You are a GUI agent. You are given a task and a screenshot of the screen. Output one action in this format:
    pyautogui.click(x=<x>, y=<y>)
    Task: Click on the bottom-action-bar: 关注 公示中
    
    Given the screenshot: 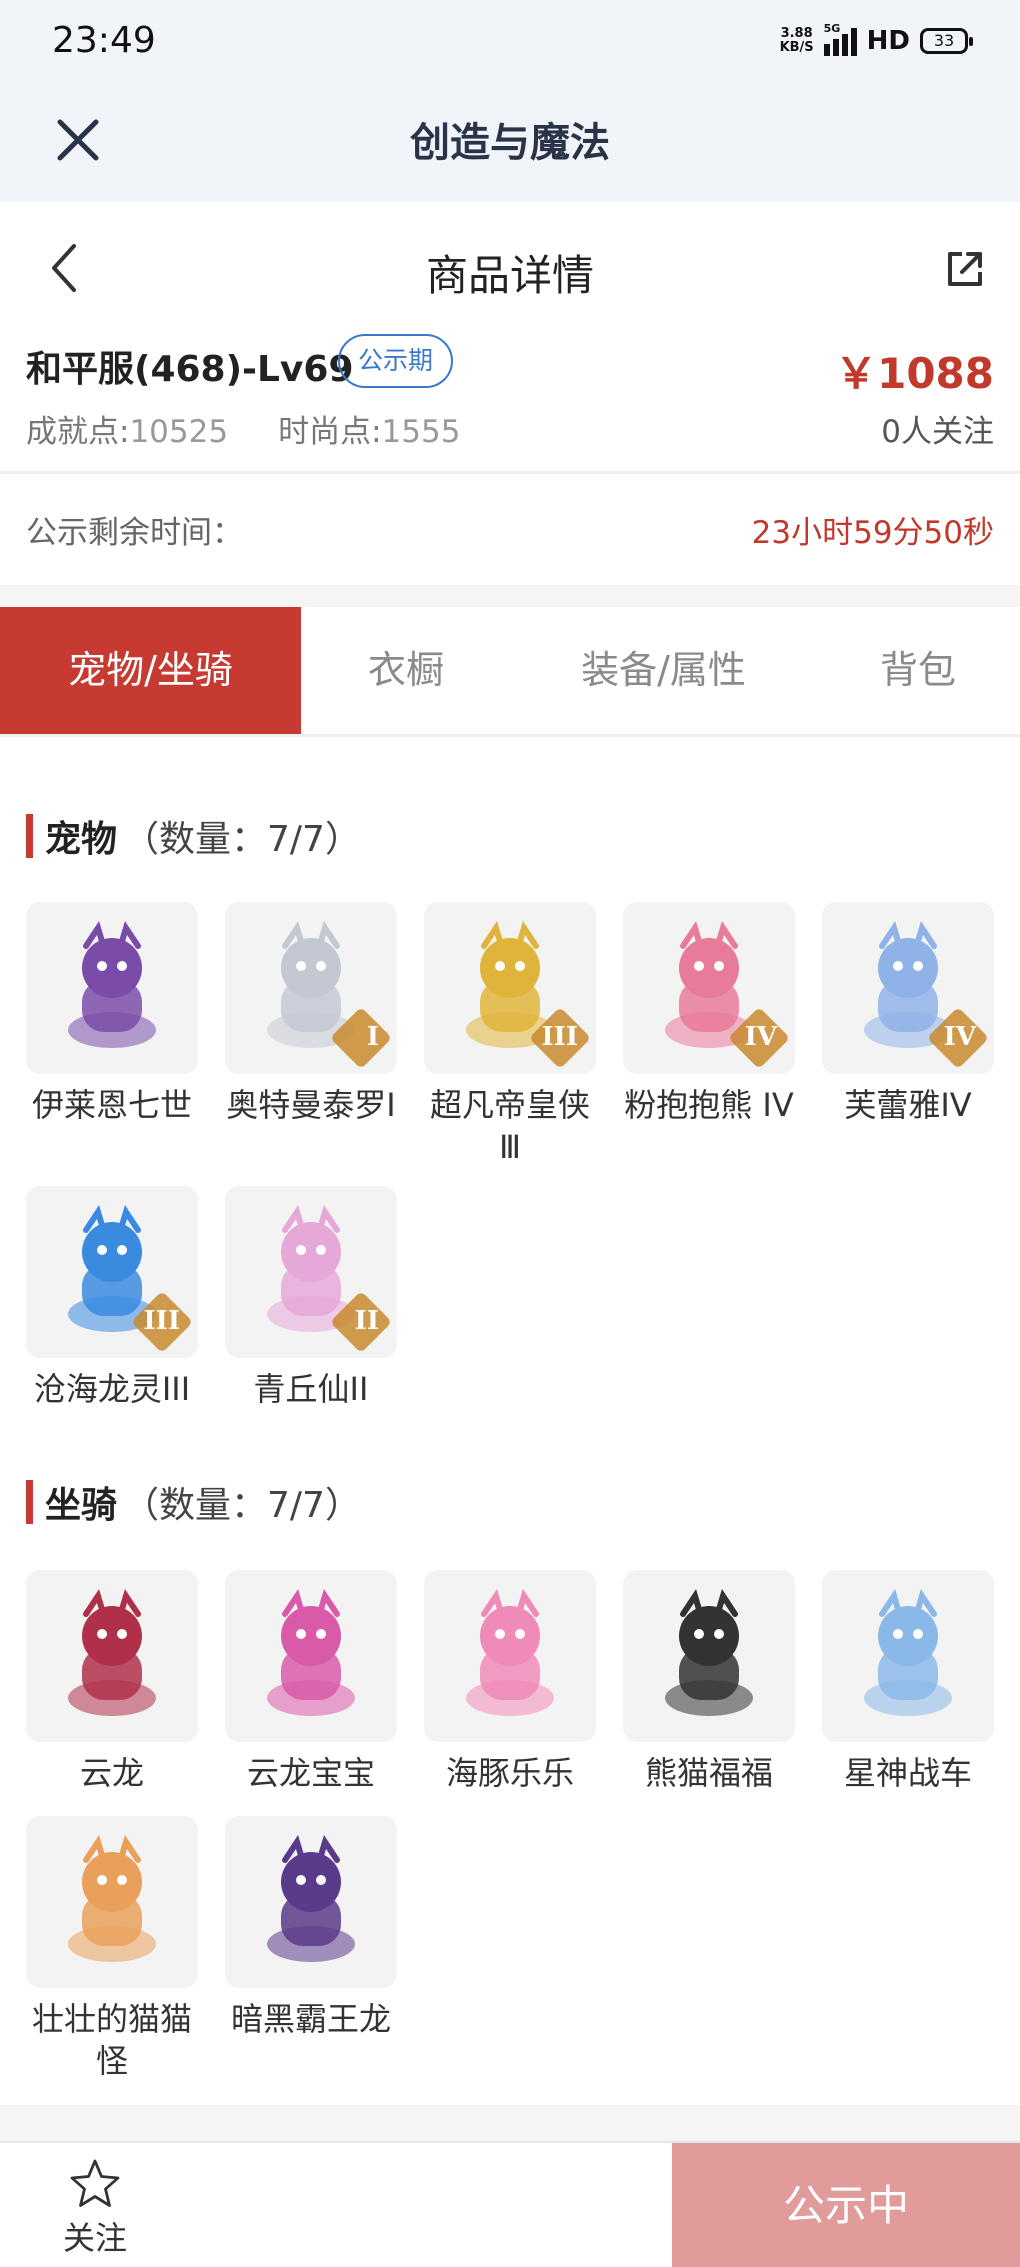 What is the action you would take?
    pyautogui.click(x=510, y=2204)
    